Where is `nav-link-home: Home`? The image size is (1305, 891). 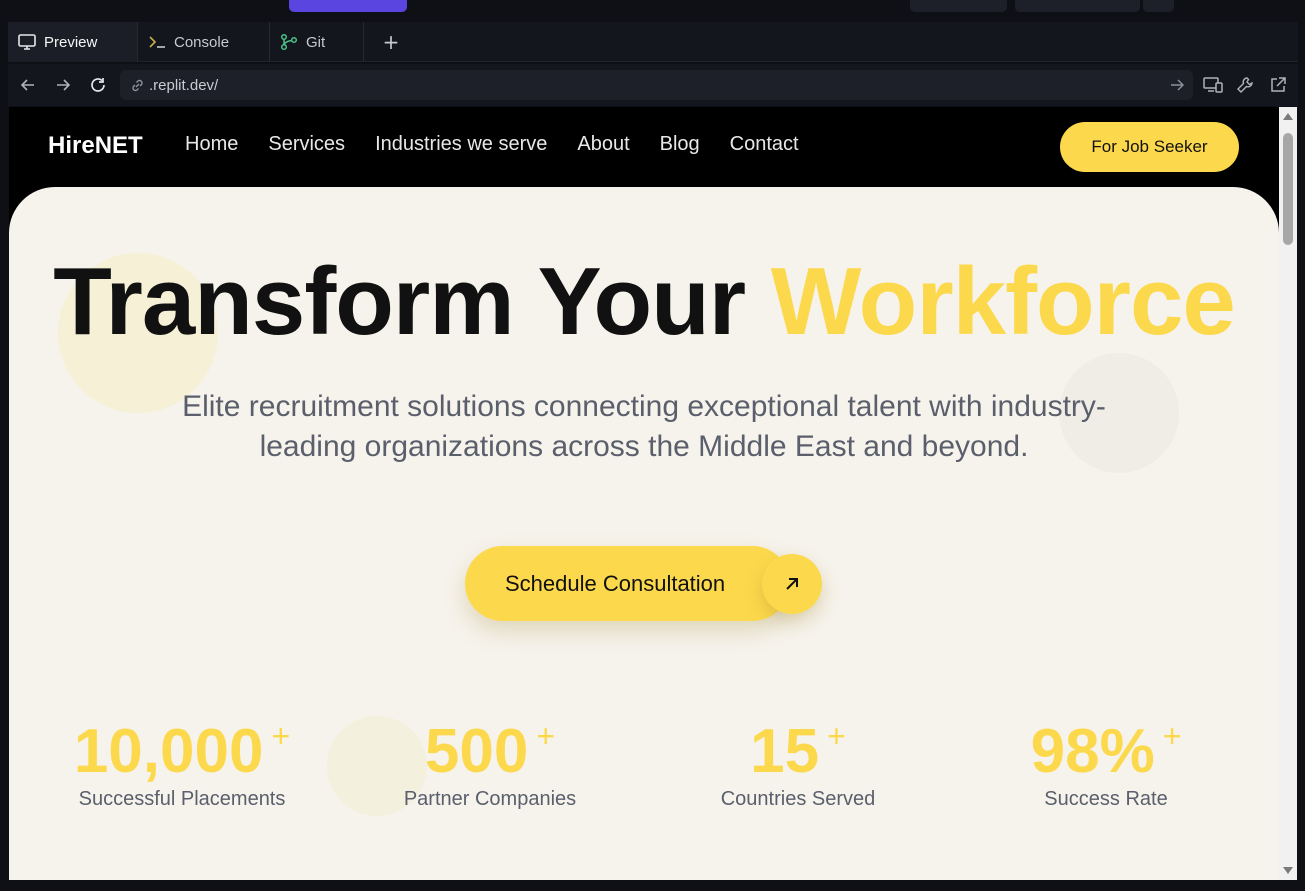 nav-link-home: Home is located at coordinates (211, 144).